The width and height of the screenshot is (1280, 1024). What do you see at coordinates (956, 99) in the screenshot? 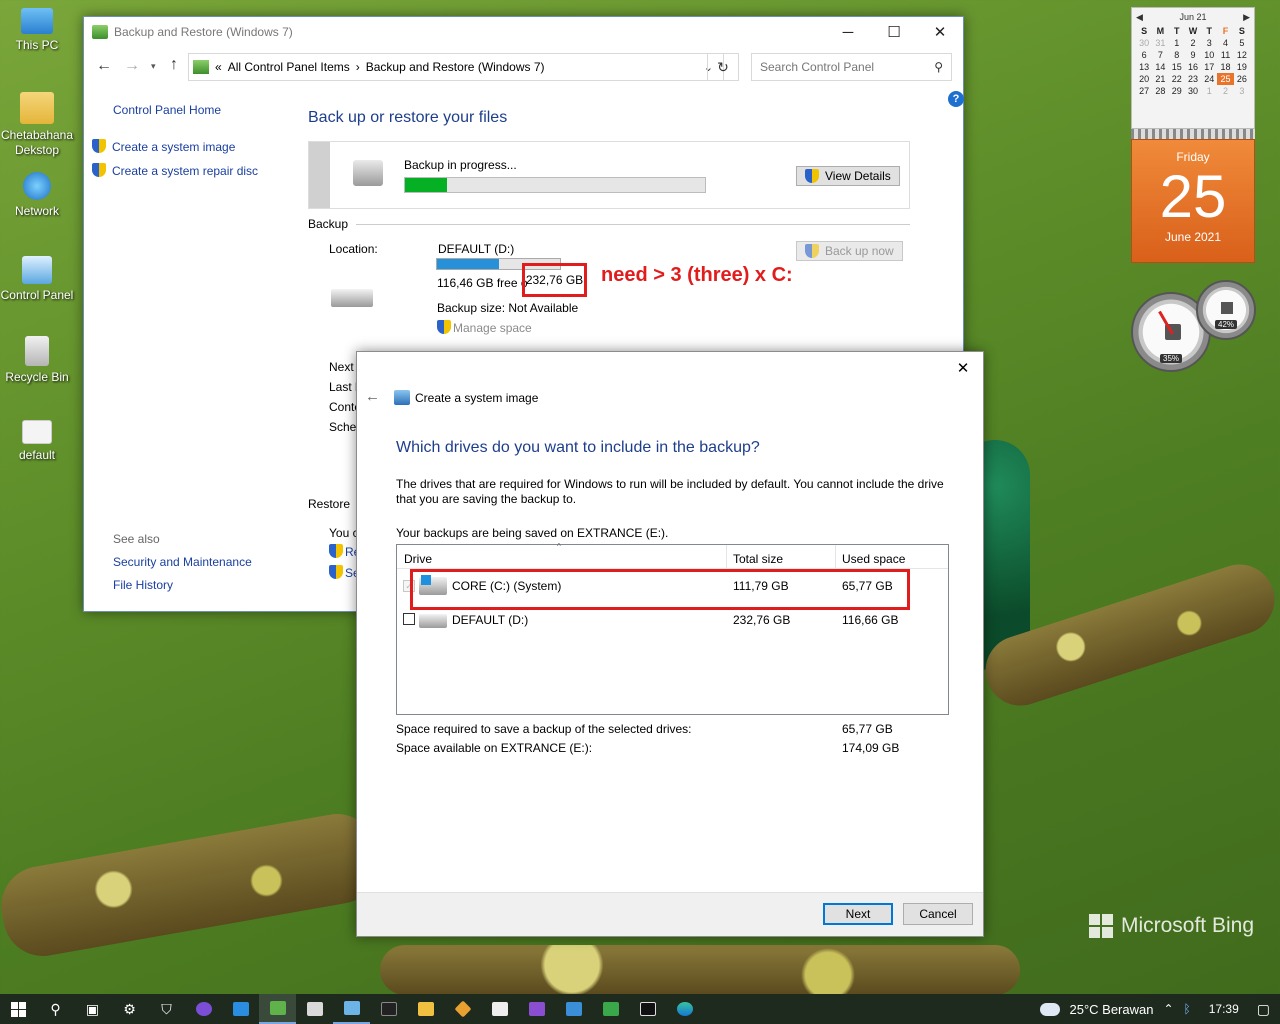
I see `help-icon: ?` at bounding box center [956, 99].